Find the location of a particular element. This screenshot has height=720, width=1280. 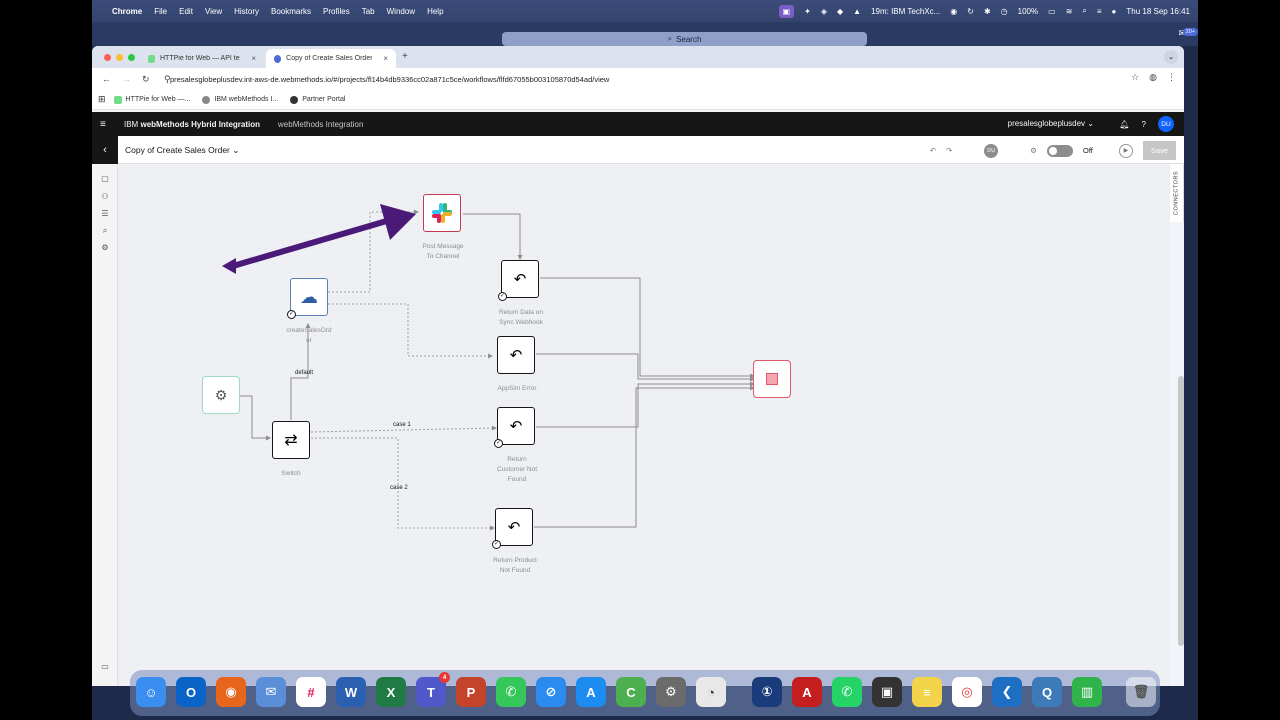

connectors-icon: ⚇ is located at coordinates (105, 197).